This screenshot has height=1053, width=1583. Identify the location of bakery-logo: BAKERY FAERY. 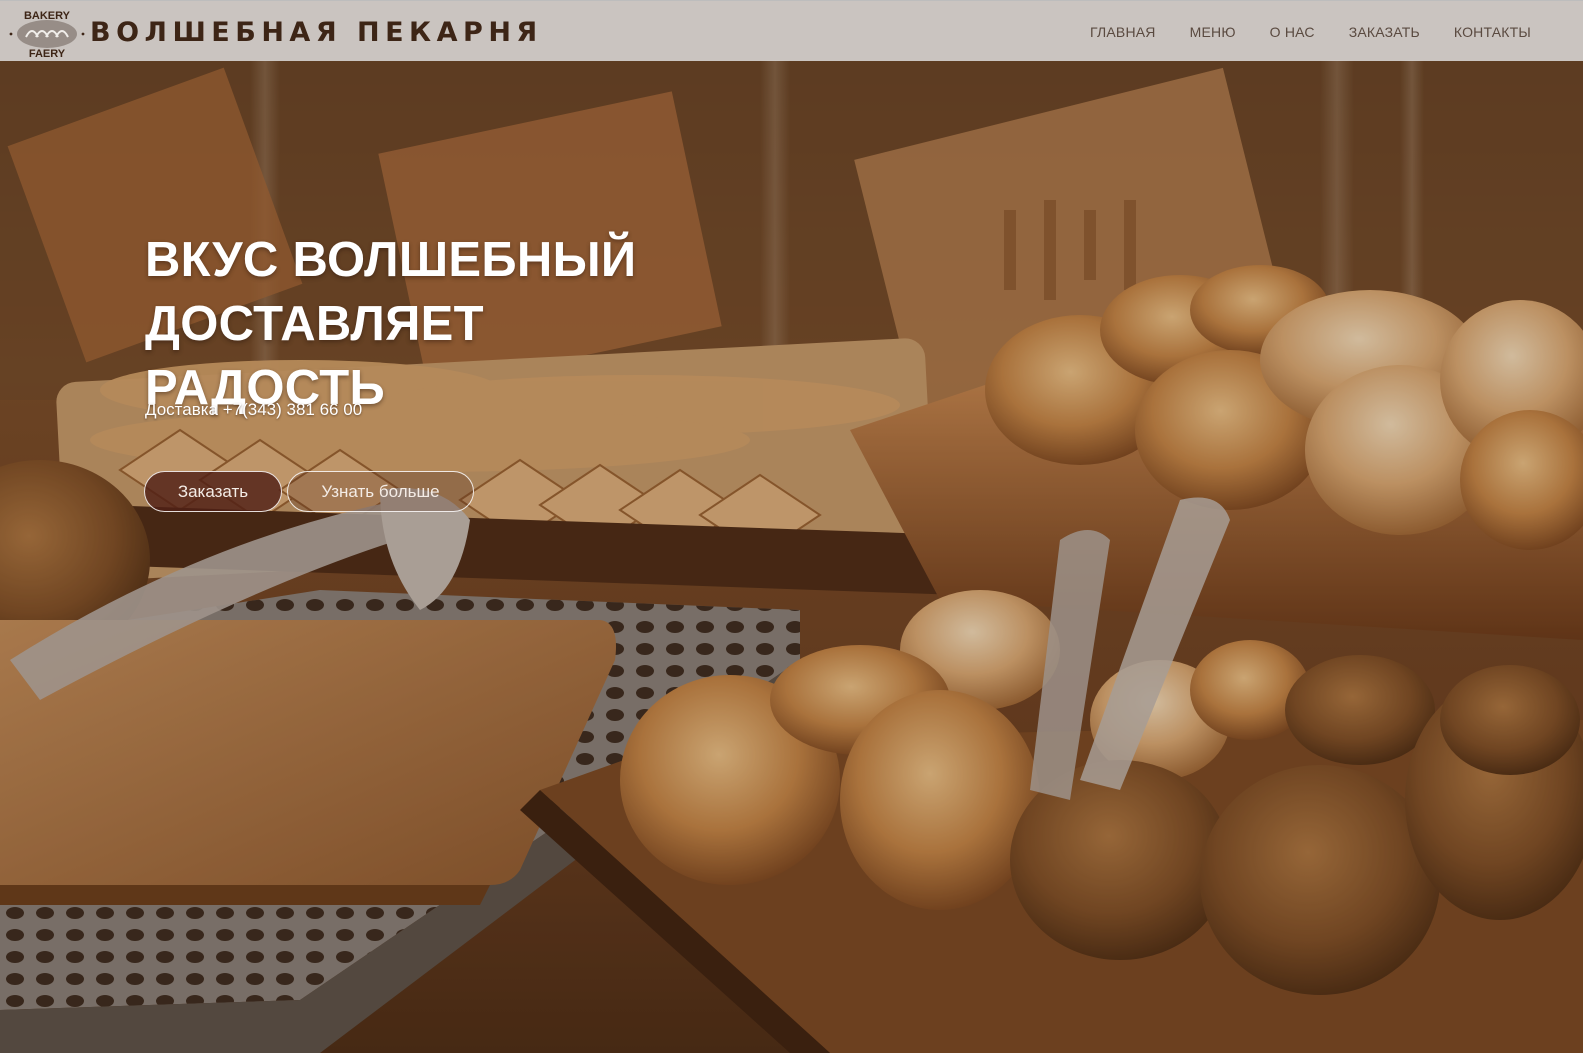
(47, 33).